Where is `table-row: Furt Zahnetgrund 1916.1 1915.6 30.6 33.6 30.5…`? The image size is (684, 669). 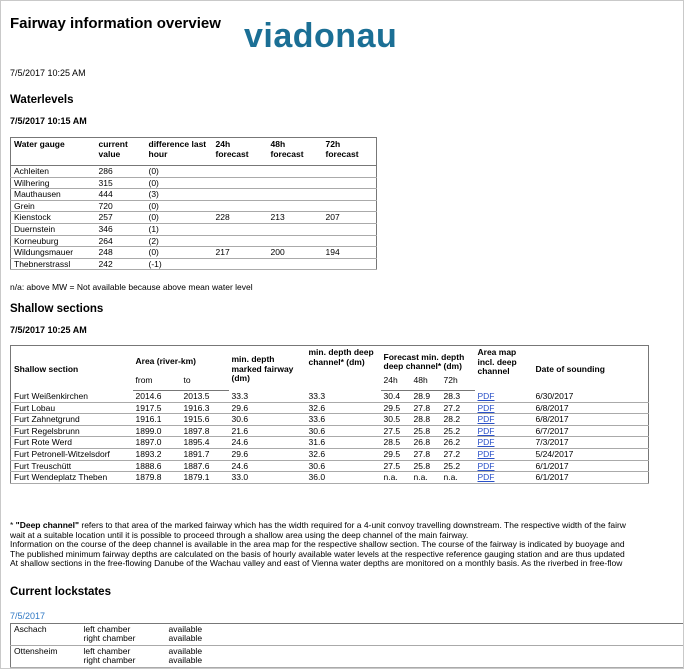 table-row: Furt Zahnetgrund 1916.1 1915.6 30.6 33.6 30.5… is located at coordinates (329, 419).